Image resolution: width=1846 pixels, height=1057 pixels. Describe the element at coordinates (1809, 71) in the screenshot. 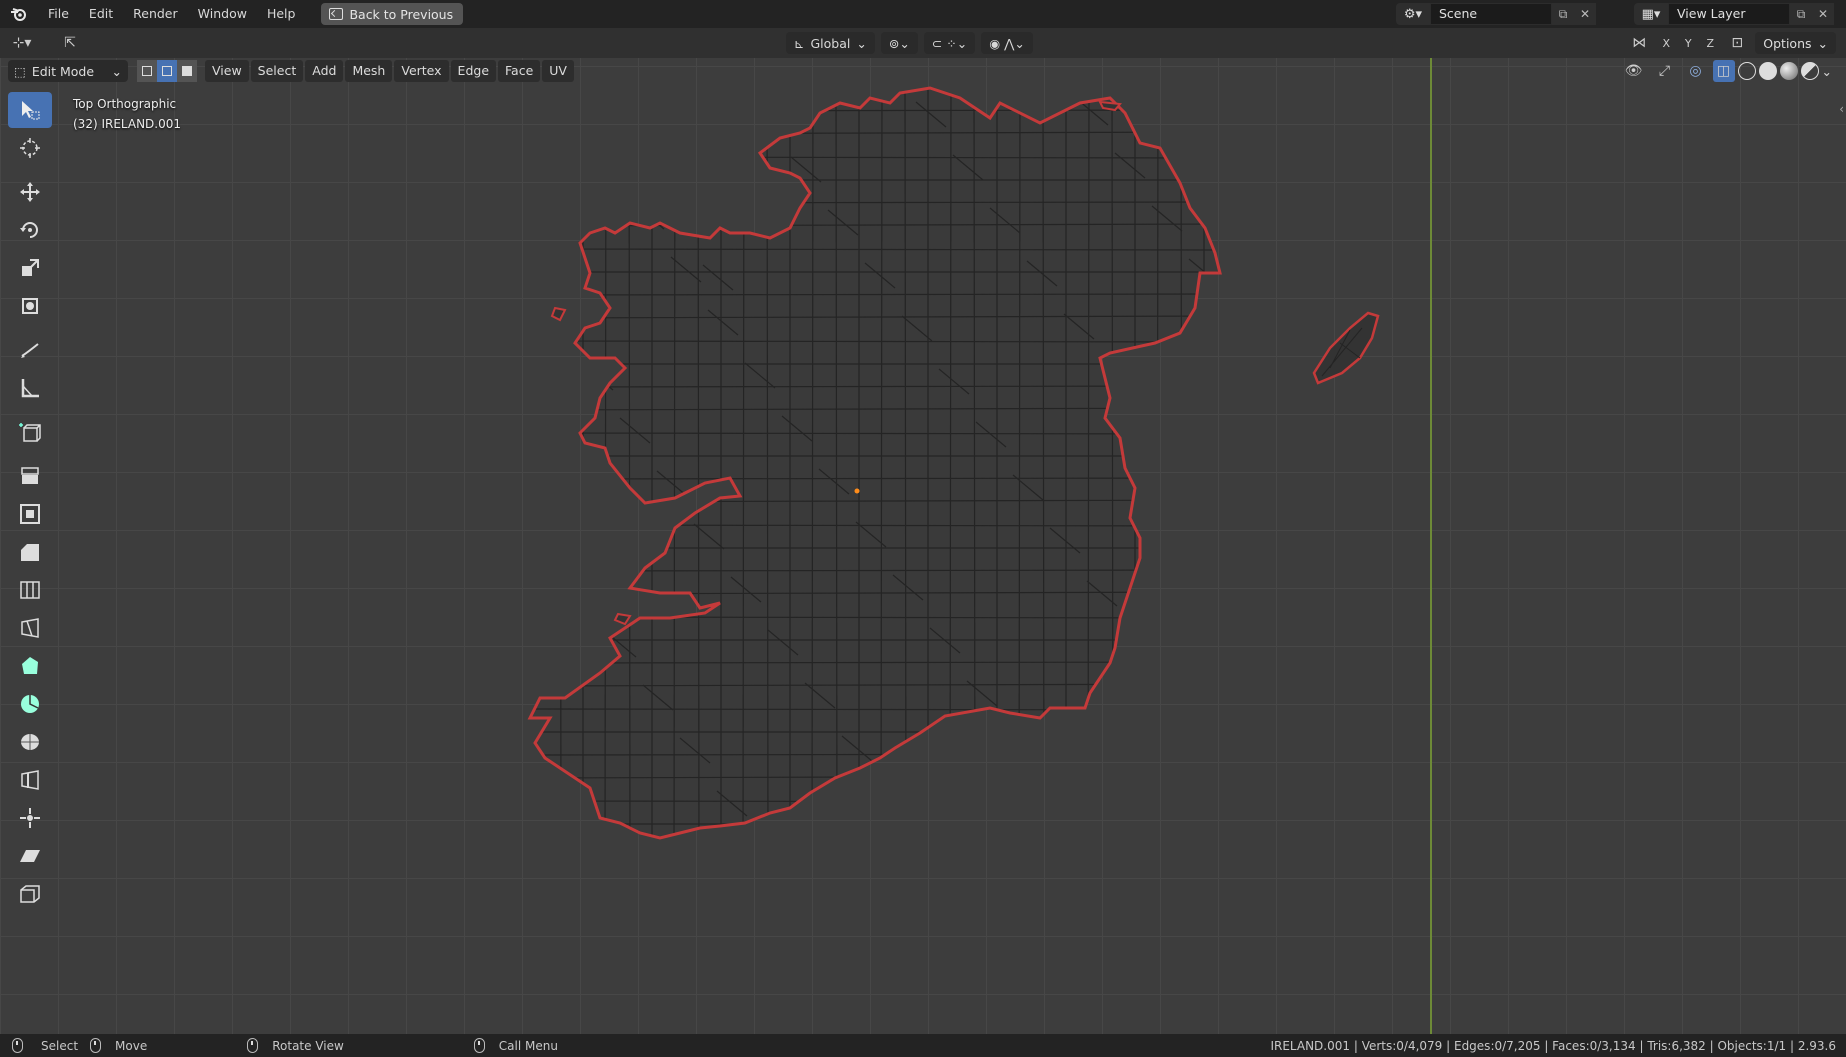

I see `rendered-shading-icon` at that location.